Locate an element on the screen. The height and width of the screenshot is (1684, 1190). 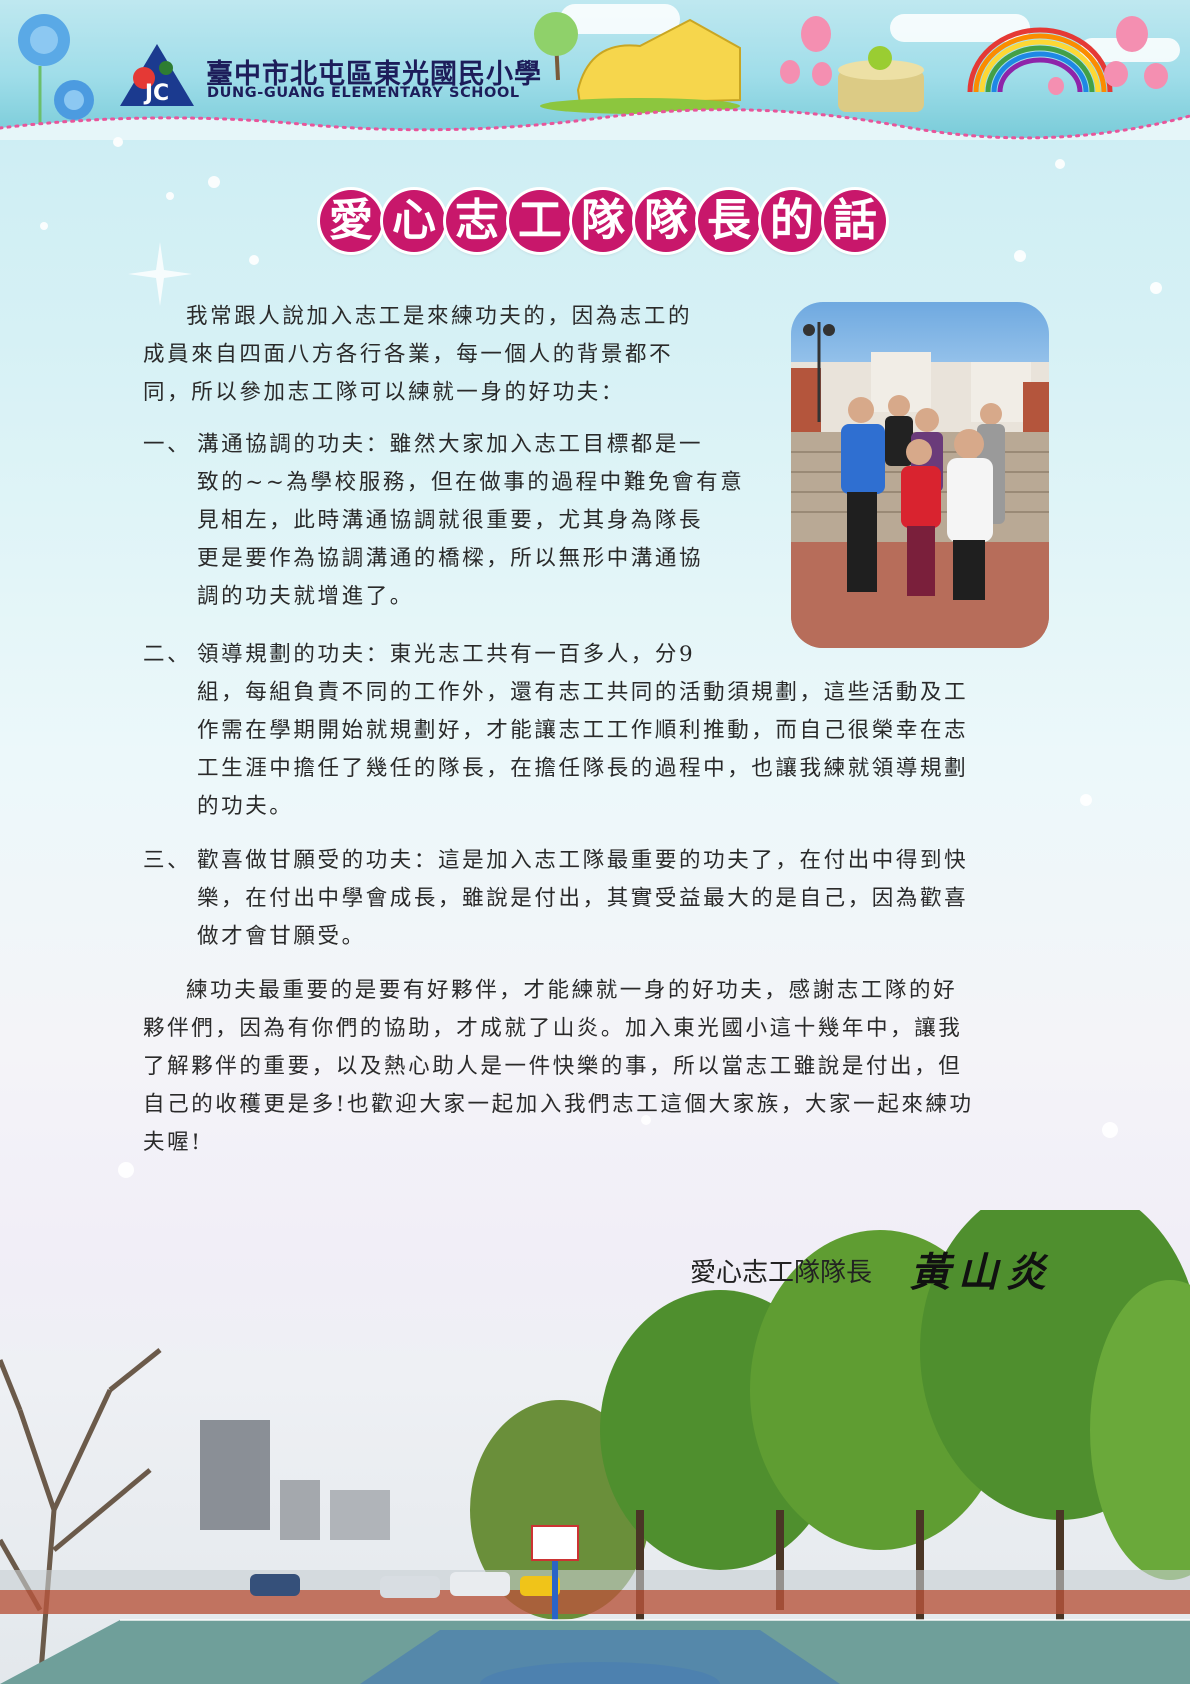
page-title: 愛 心 志 工 隊 隊 長 的 話 is located at coordinates (603, 223).